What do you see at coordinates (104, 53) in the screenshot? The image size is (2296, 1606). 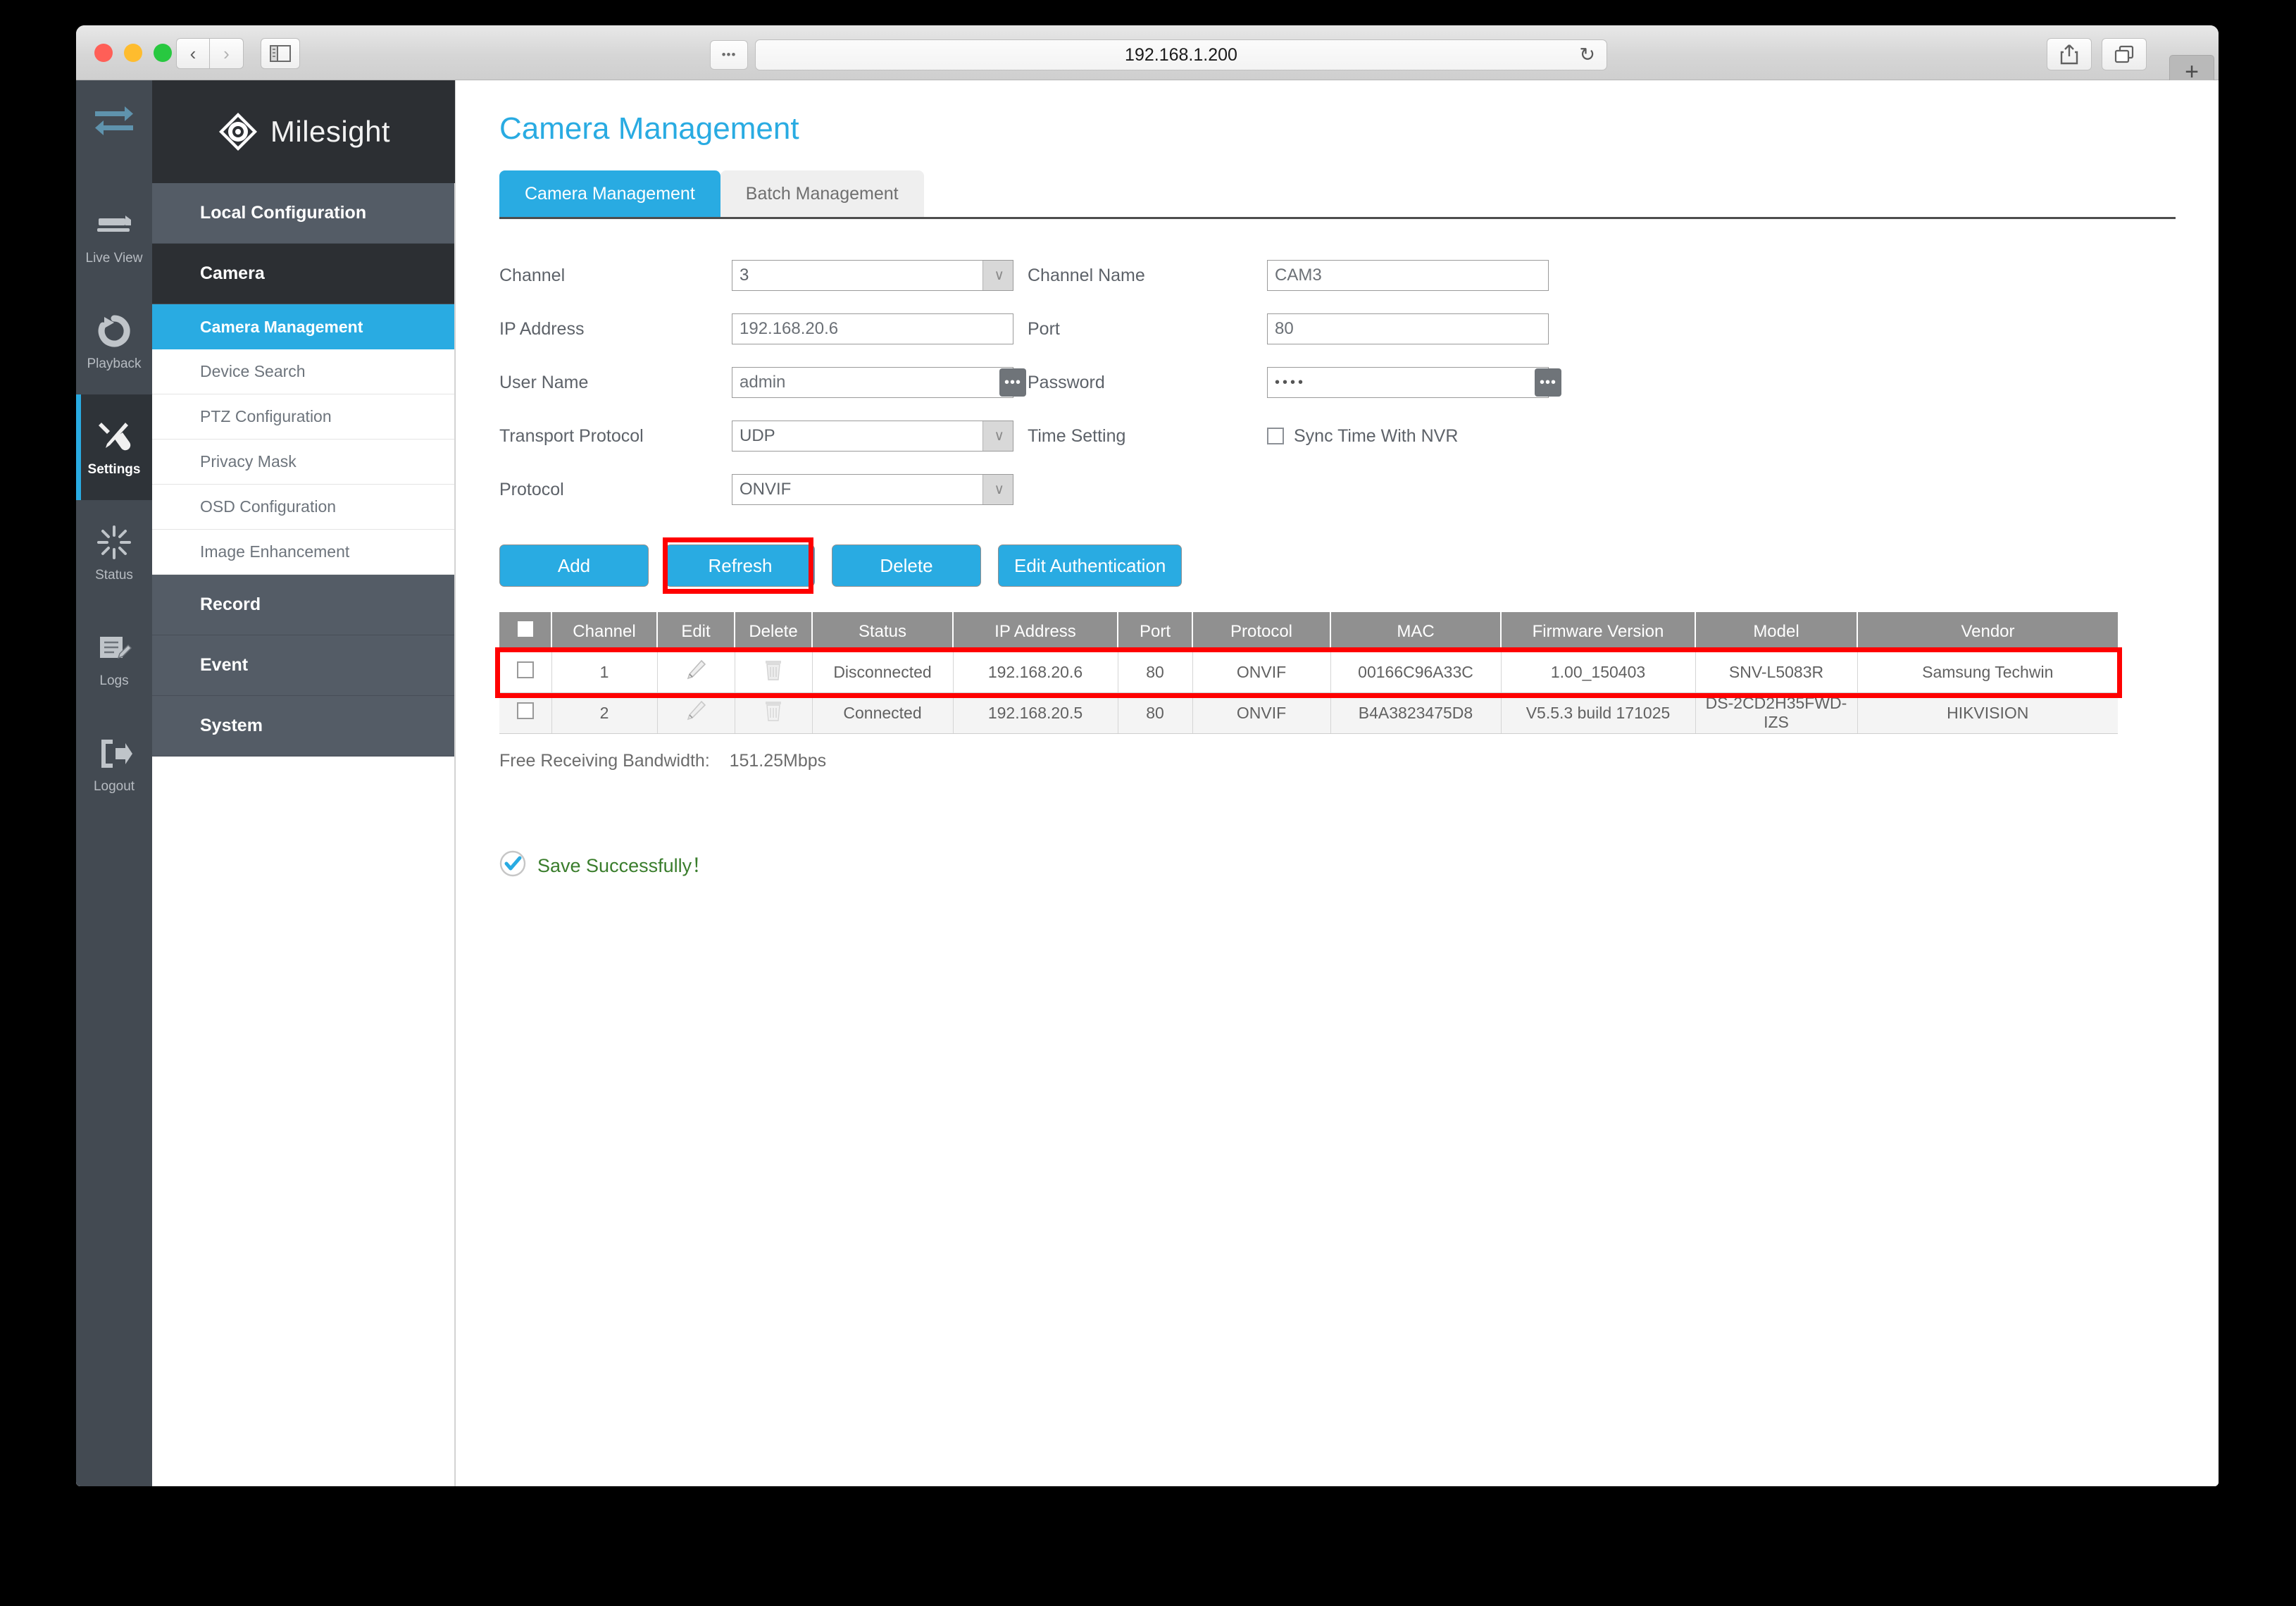 I see `close-window-button` at bounding box center [104, 53].